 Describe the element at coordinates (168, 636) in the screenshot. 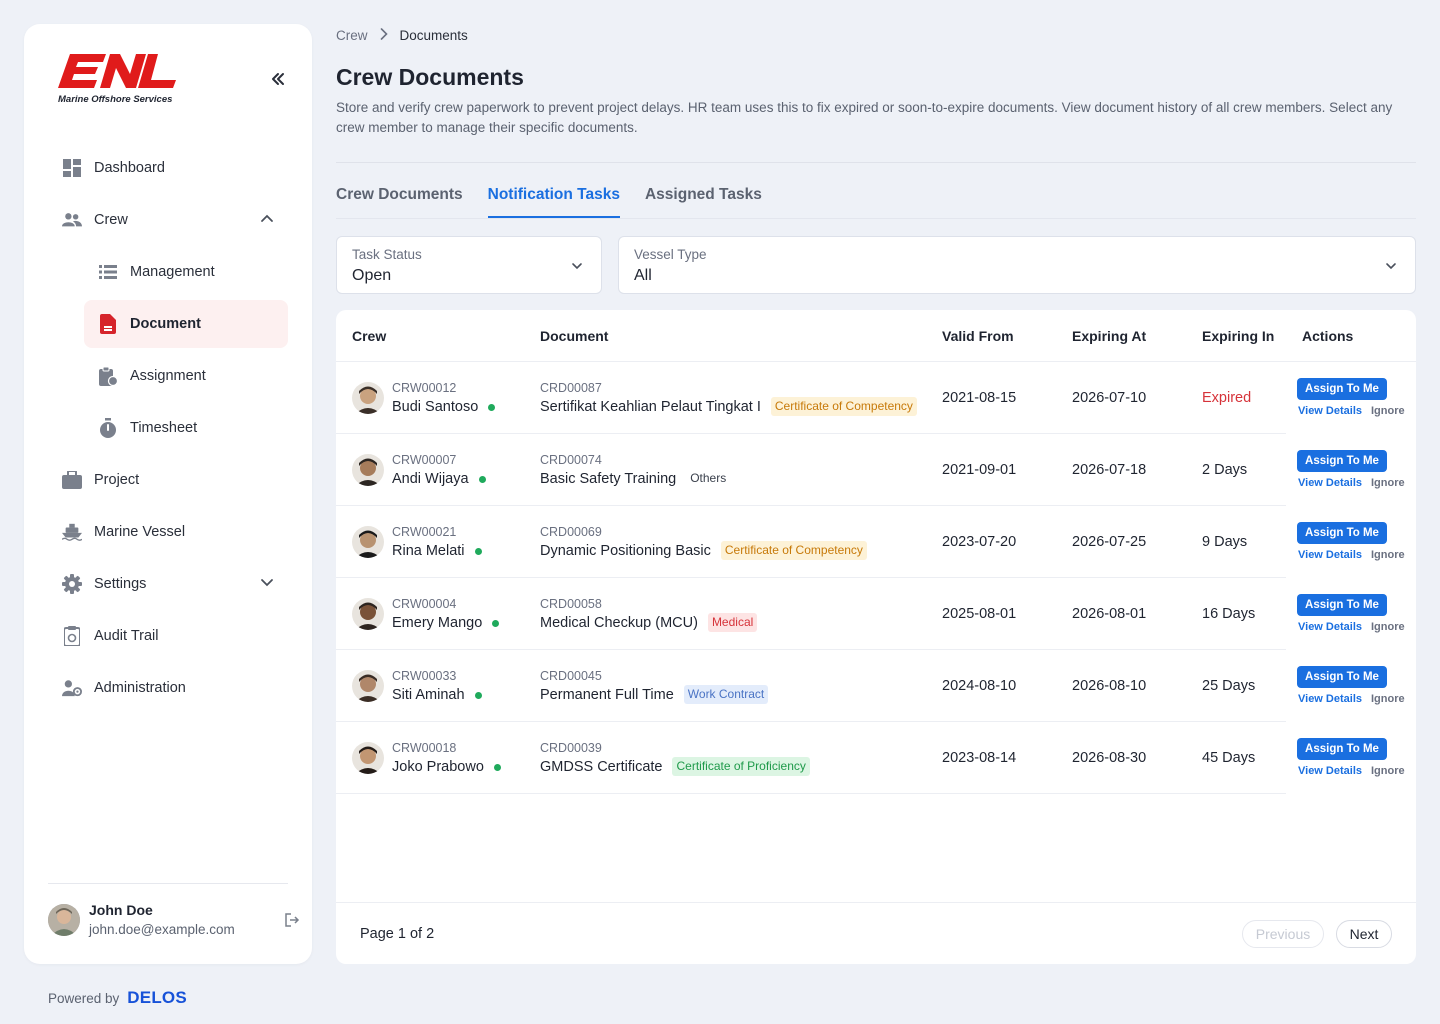

I see `sidebar-item-audit-trail: Audit Trail` at that location.